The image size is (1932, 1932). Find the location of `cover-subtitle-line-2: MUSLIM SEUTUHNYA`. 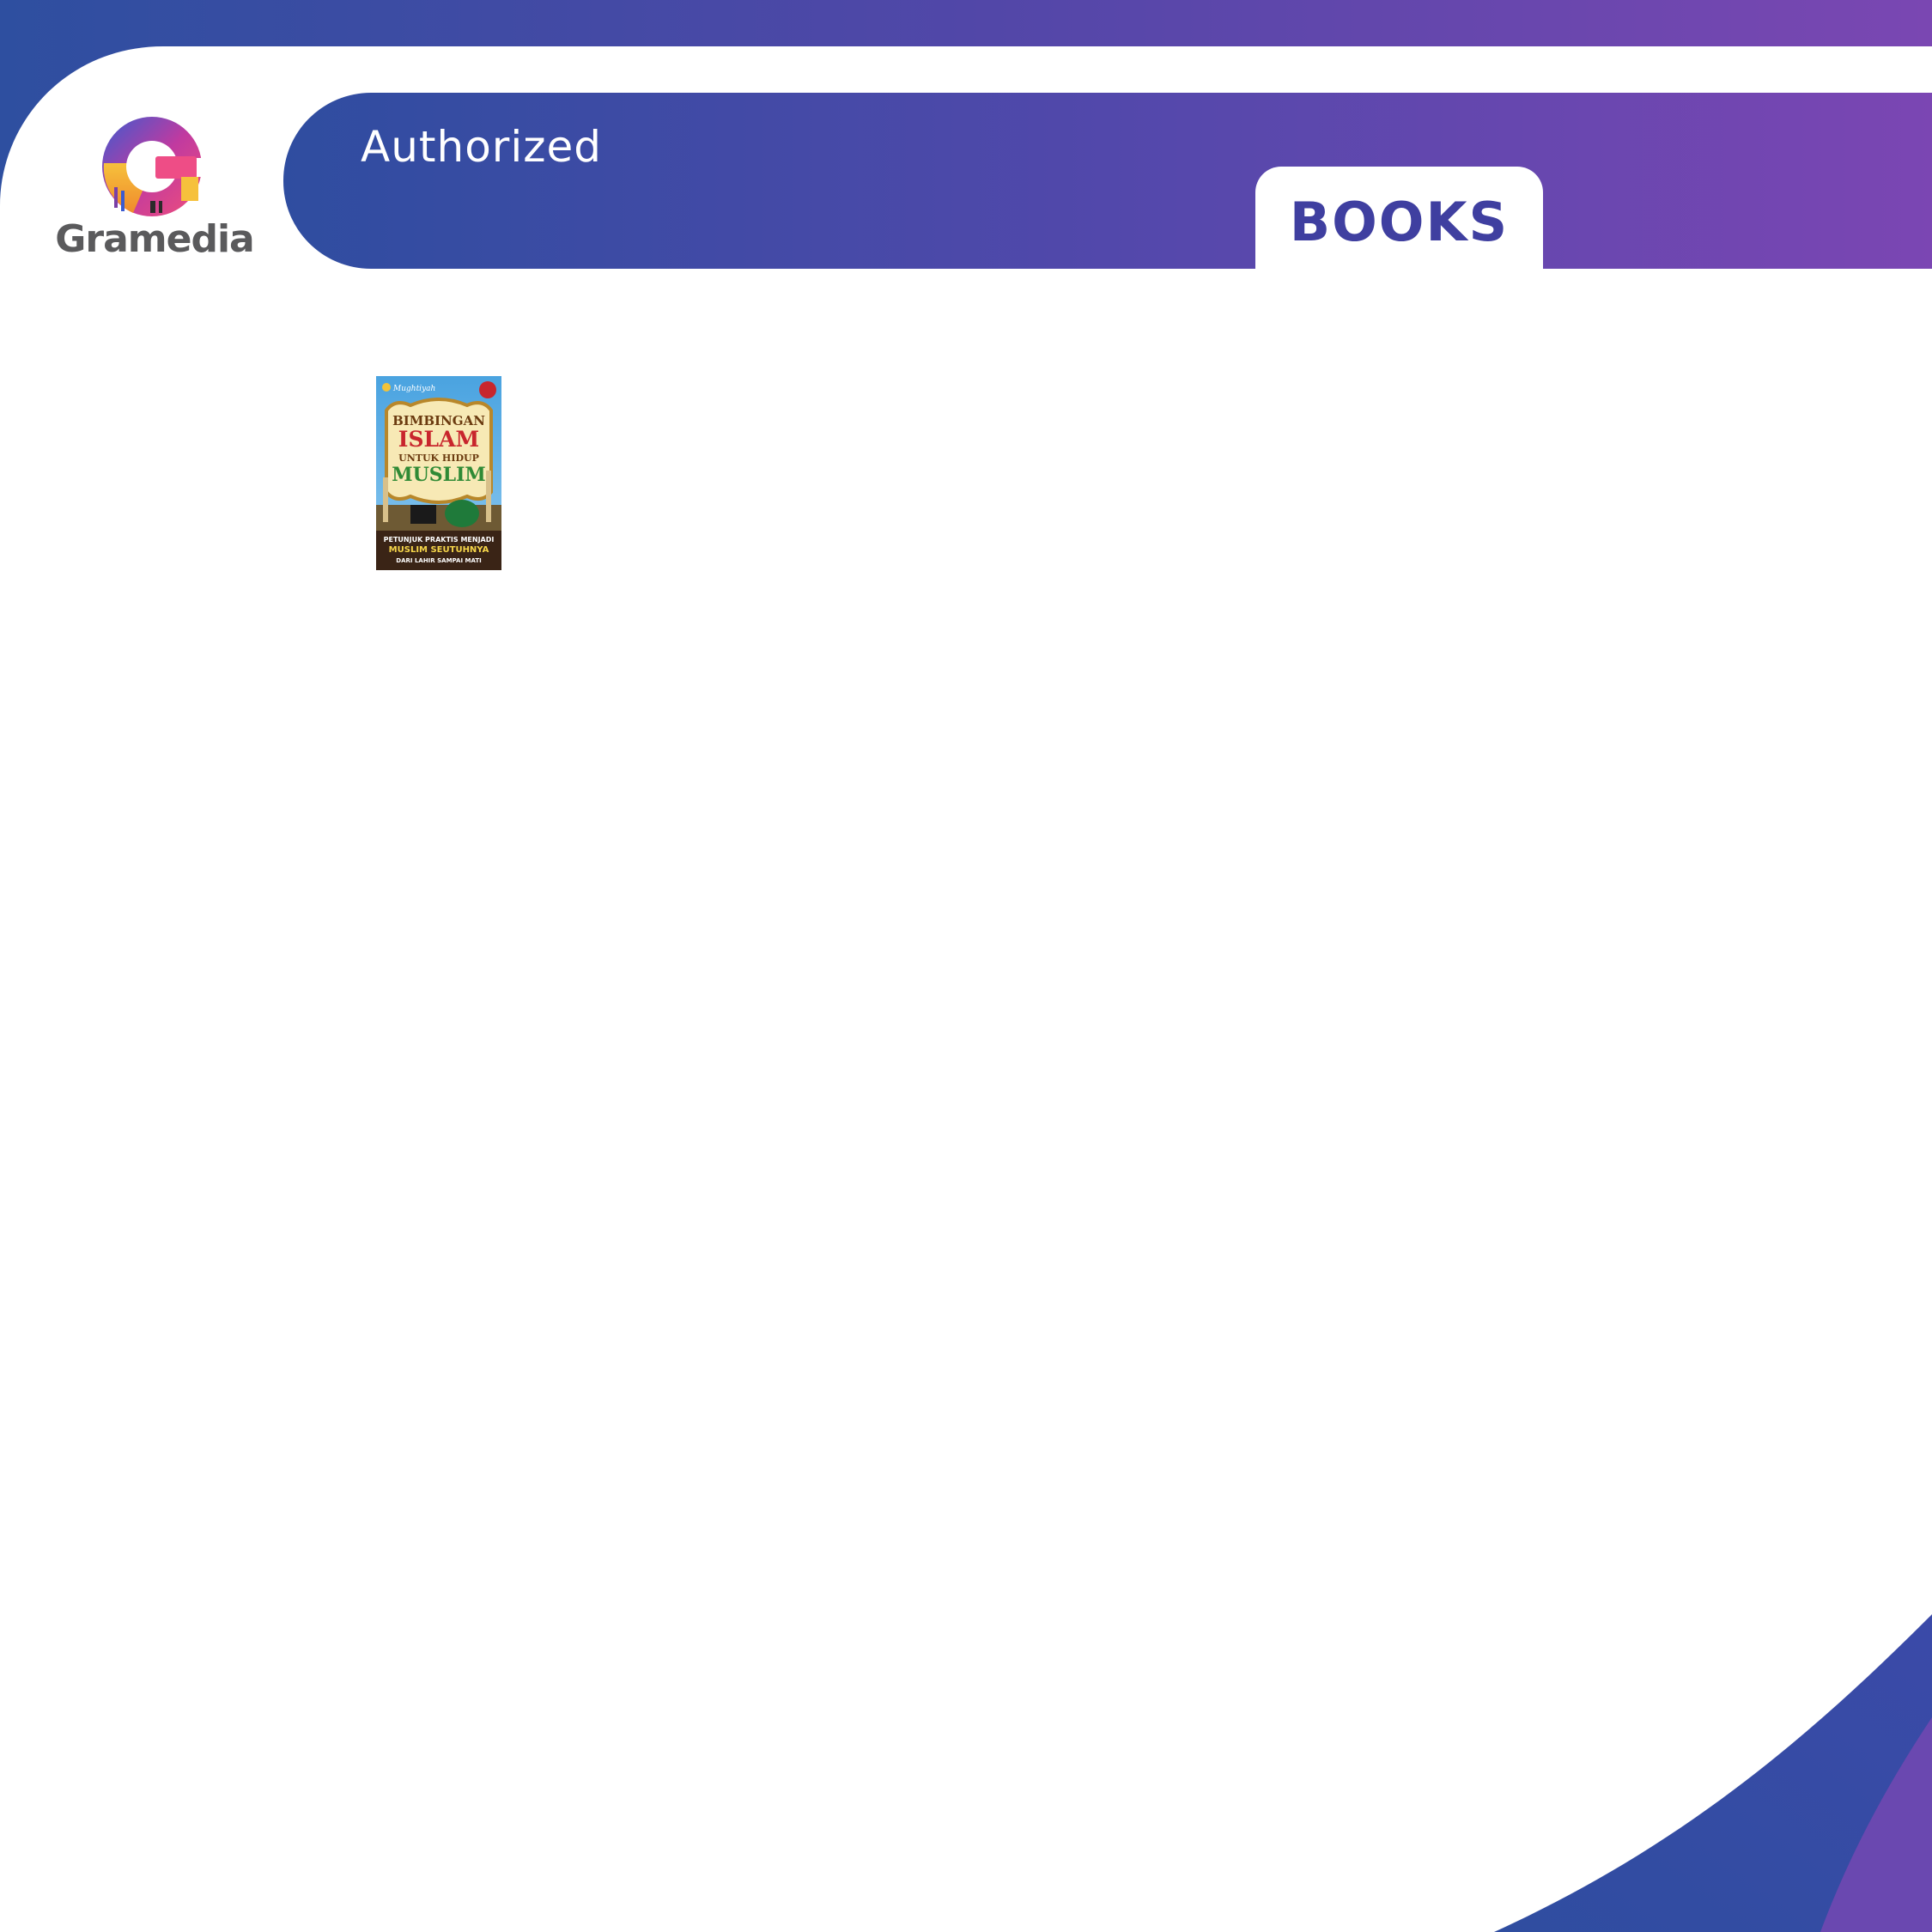

cover-subtitle-line-2: MUSLIM SEUTUHNYA is located at coordinates (439, 550).